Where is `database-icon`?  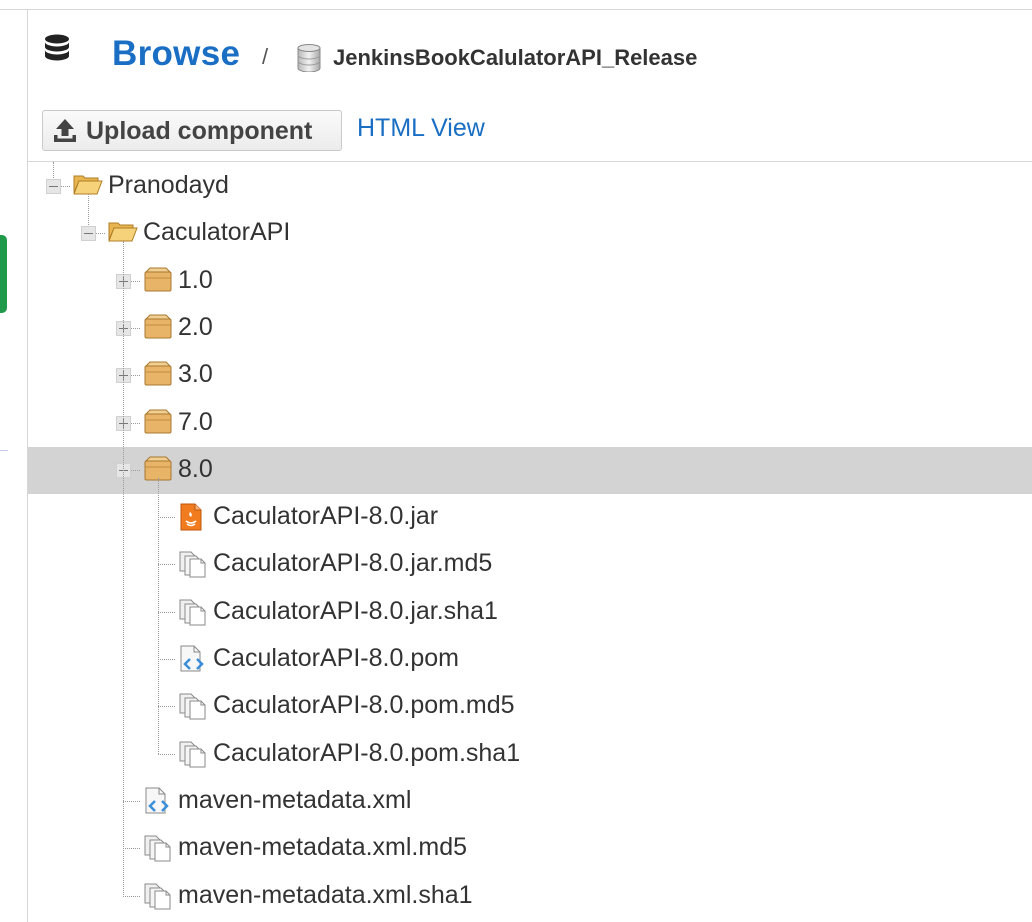 database-icon is located at coordinates (57, 51).